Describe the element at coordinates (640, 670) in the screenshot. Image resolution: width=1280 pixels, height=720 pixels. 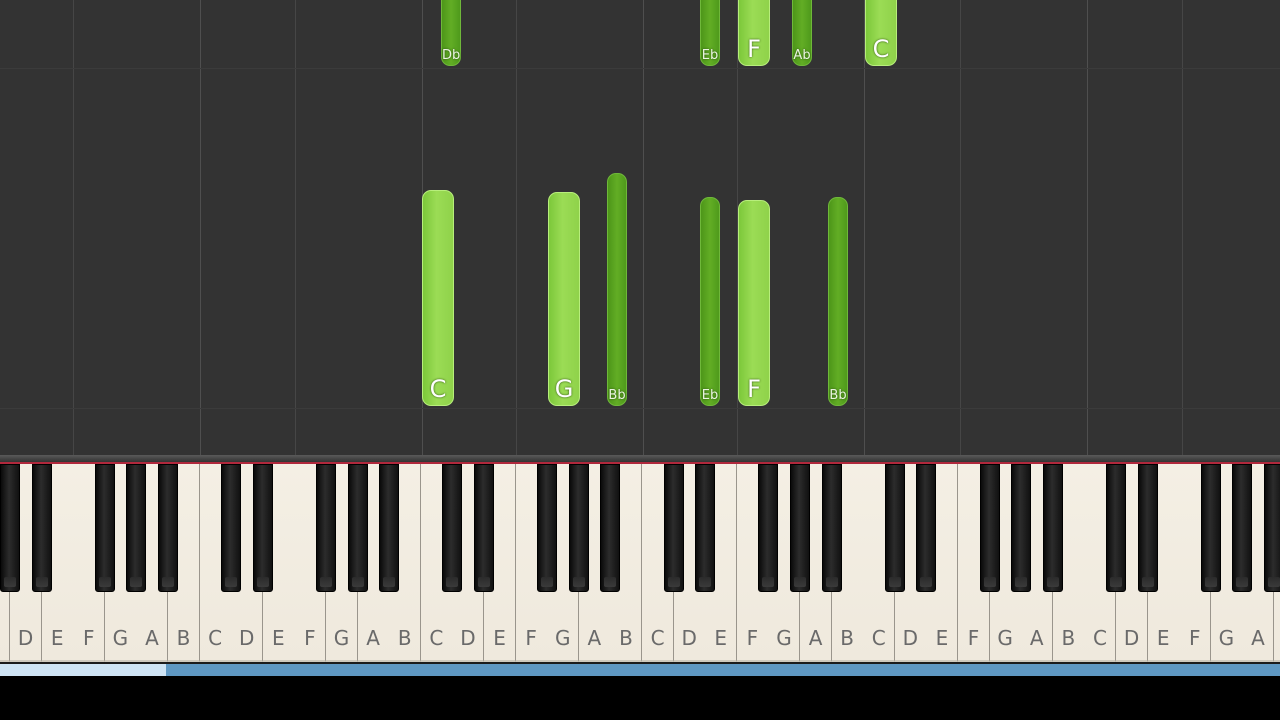
I see `song-progress-bar` at that location.